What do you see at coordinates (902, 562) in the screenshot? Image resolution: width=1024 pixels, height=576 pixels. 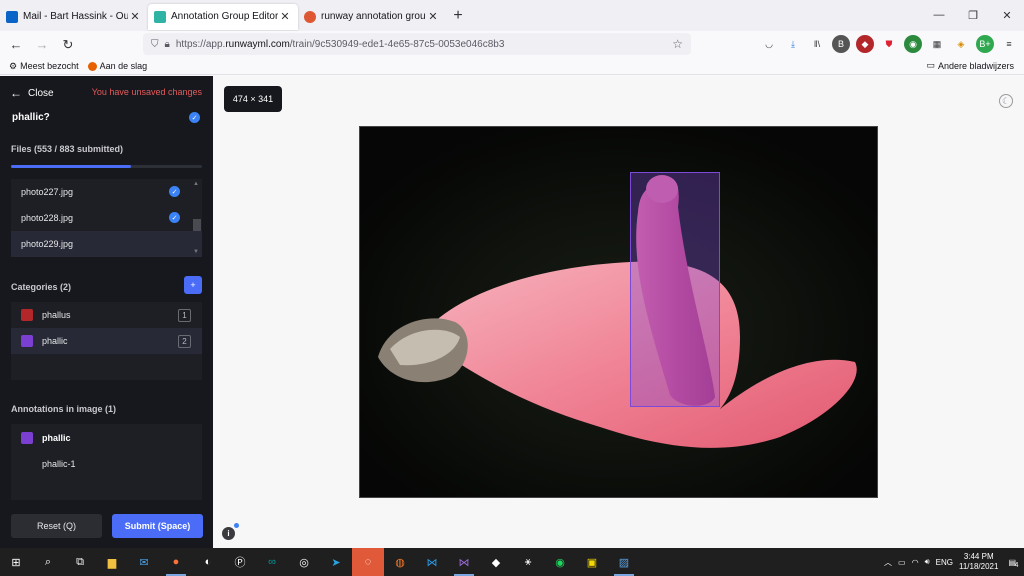 I see `battery-icon: ▭` at bounding box center [902, 562].